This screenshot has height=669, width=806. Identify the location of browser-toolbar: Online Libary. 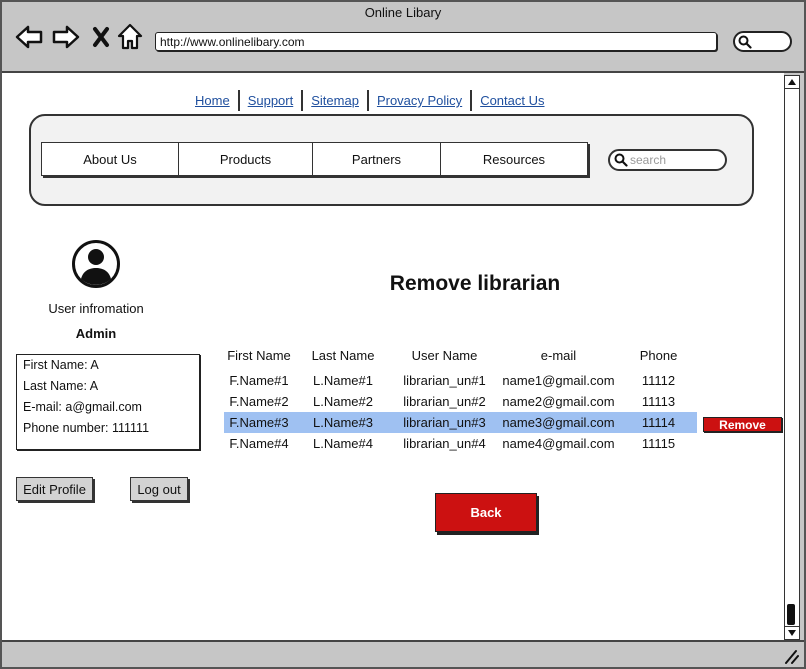
(403, 36).